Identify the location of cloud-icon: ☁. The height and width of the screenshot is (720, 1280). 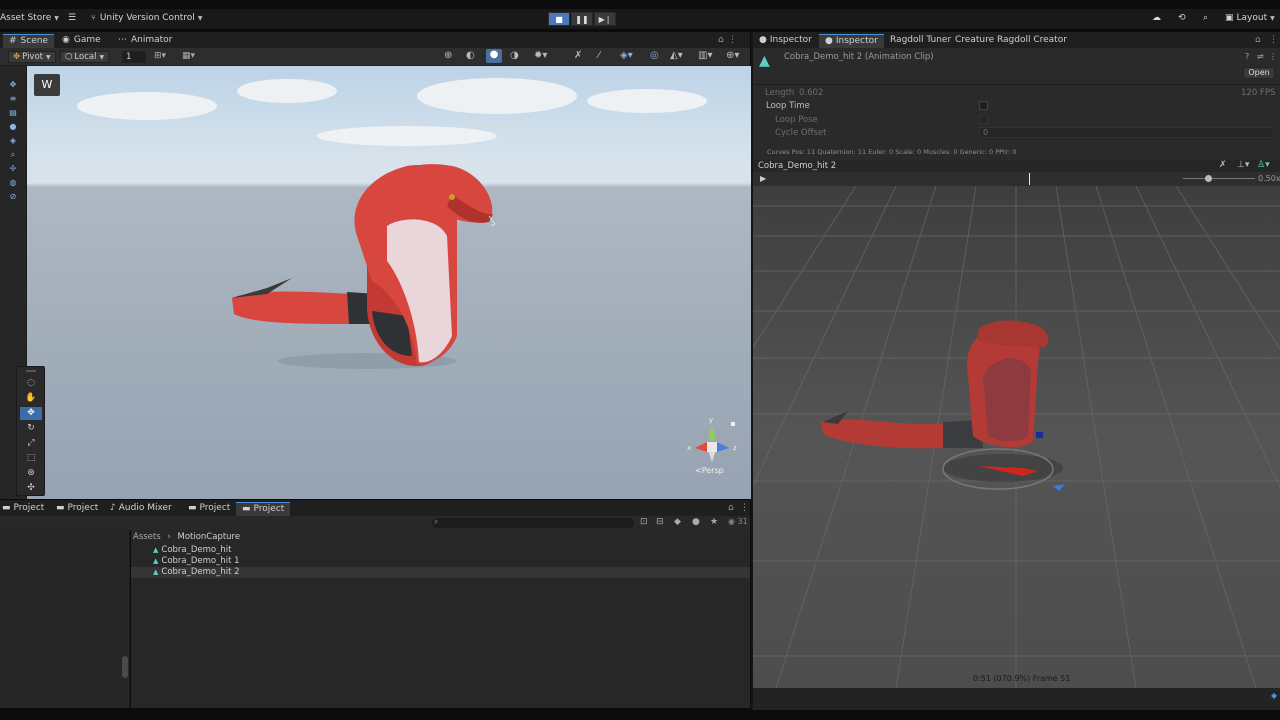
(1156, 18).